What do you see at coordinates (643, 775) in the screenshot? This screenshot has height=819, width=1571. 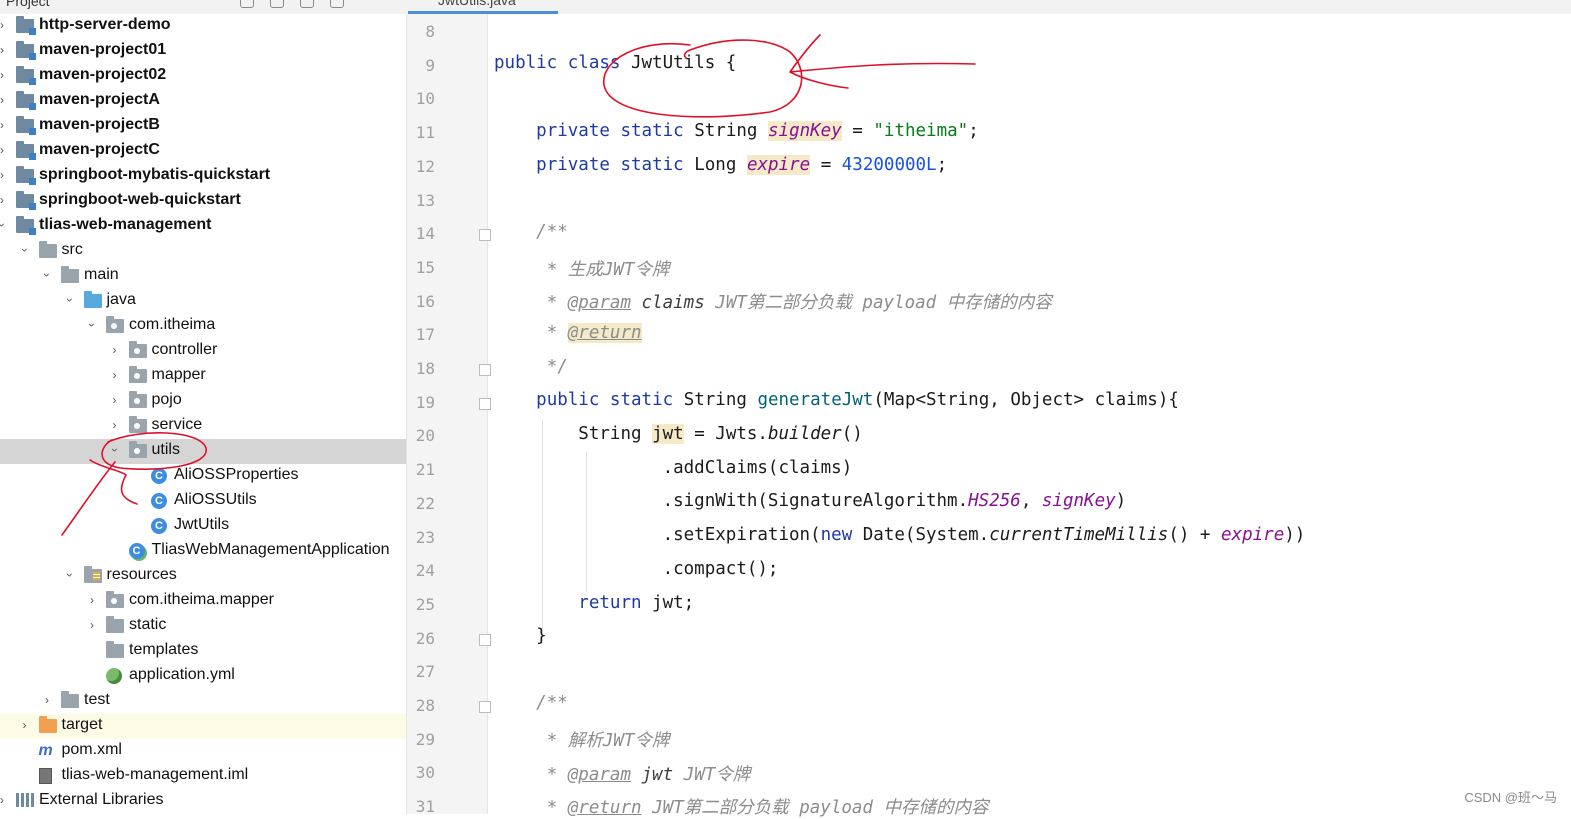 I see `code-line-30: * @param jwt JWT令牌` at bounding box center [643, 775].